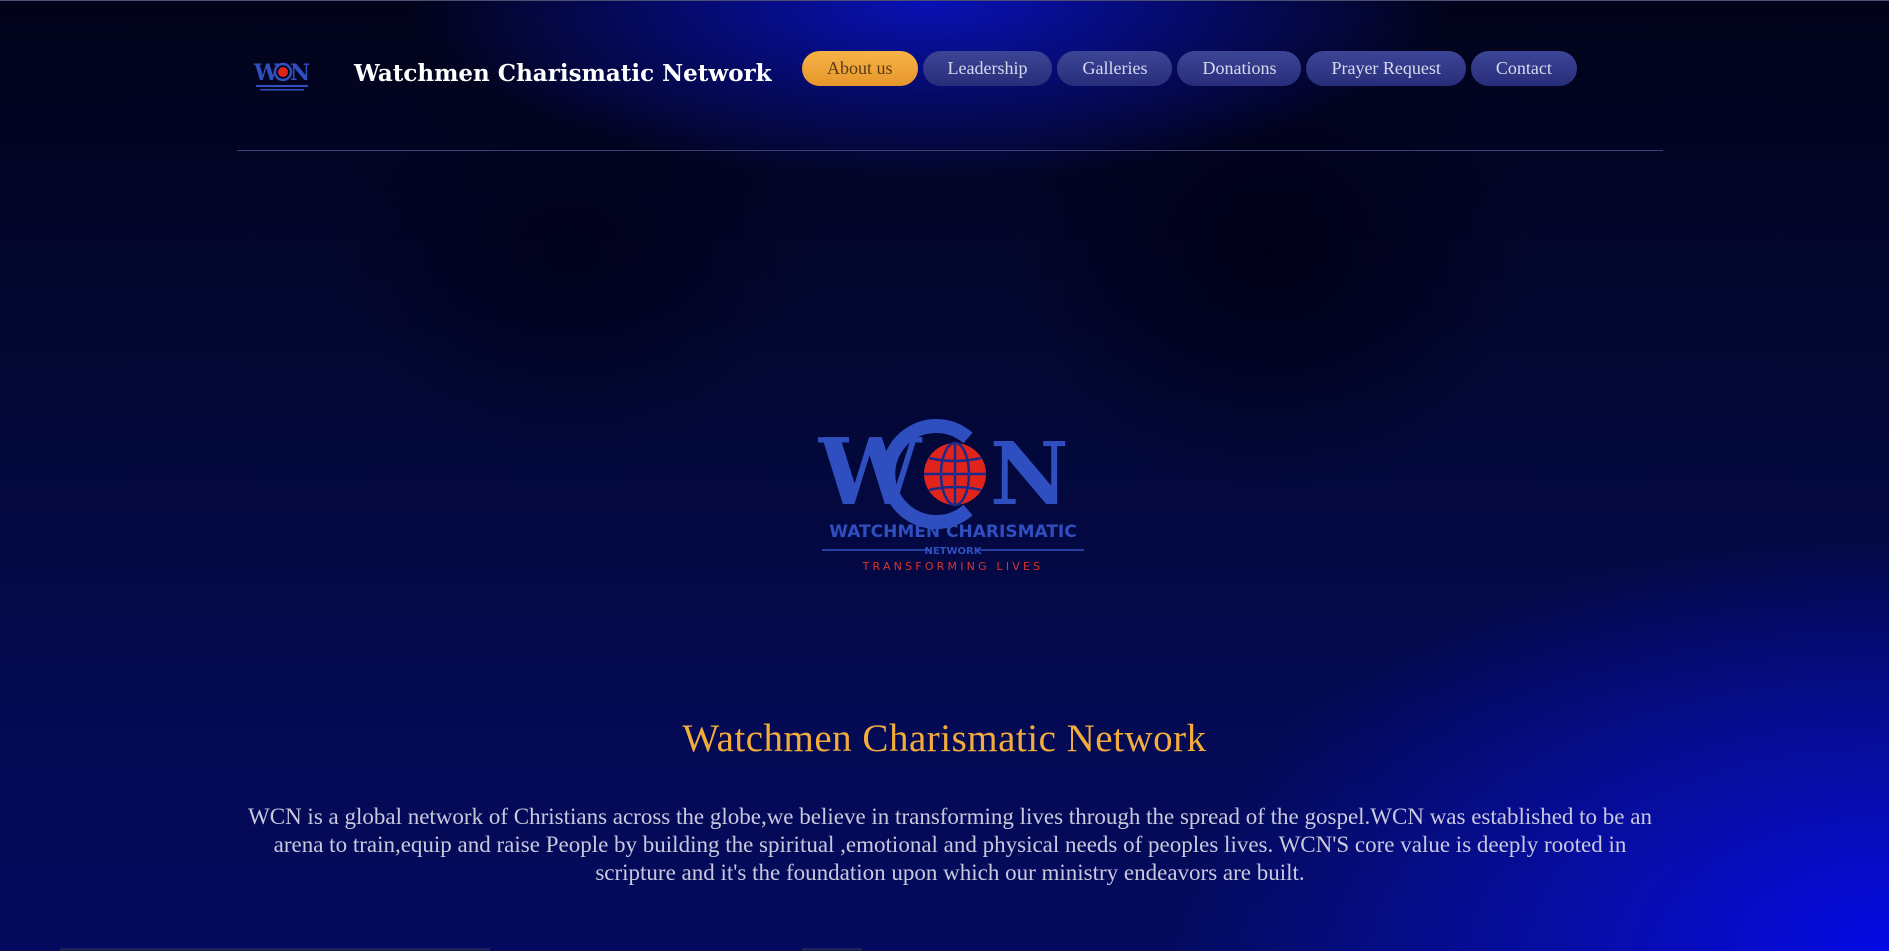 The image size is (1889, 951). What do you see at coordinates (944, 738) in the screenshot?
I see `hero-title: Watchmen Charismatic Network` at bounding box center [944, 738].